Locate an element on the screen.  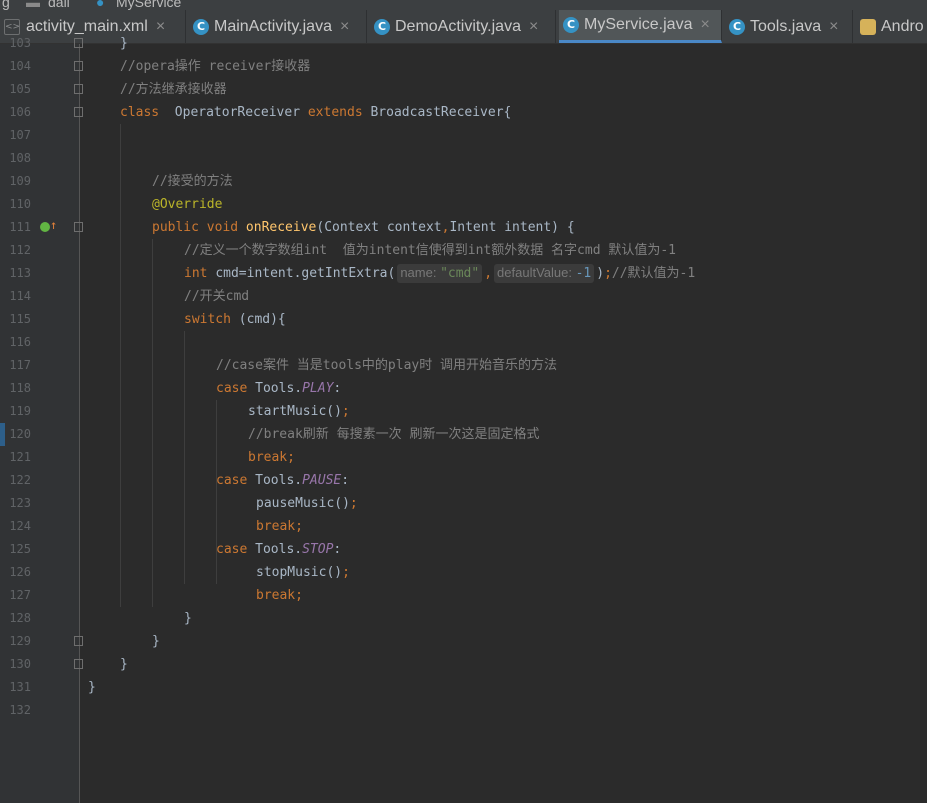
line-number: 114 is located at coordinates (20, 296).